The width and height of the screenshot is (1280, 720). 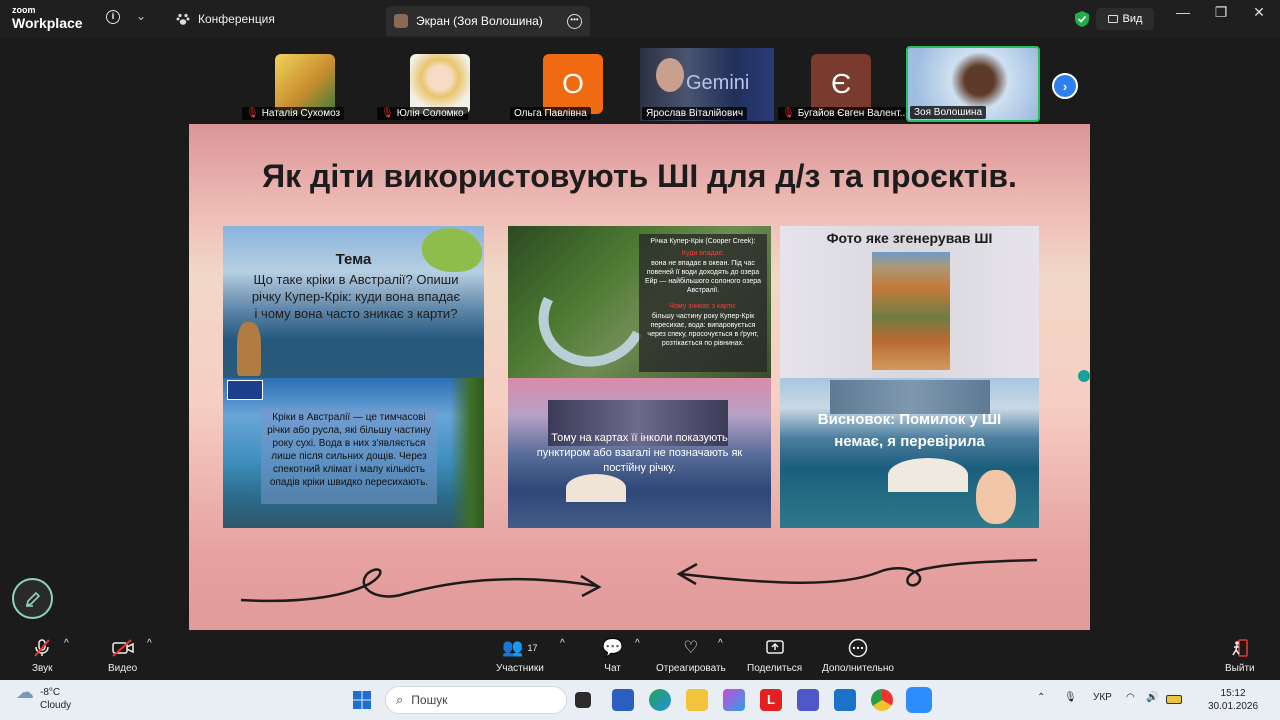 What do you see at coordinates (707, 84) in the screenshot?
I see `participant-tile: Gemini Ярослав Віталійович` at bounding box center [707, 84].